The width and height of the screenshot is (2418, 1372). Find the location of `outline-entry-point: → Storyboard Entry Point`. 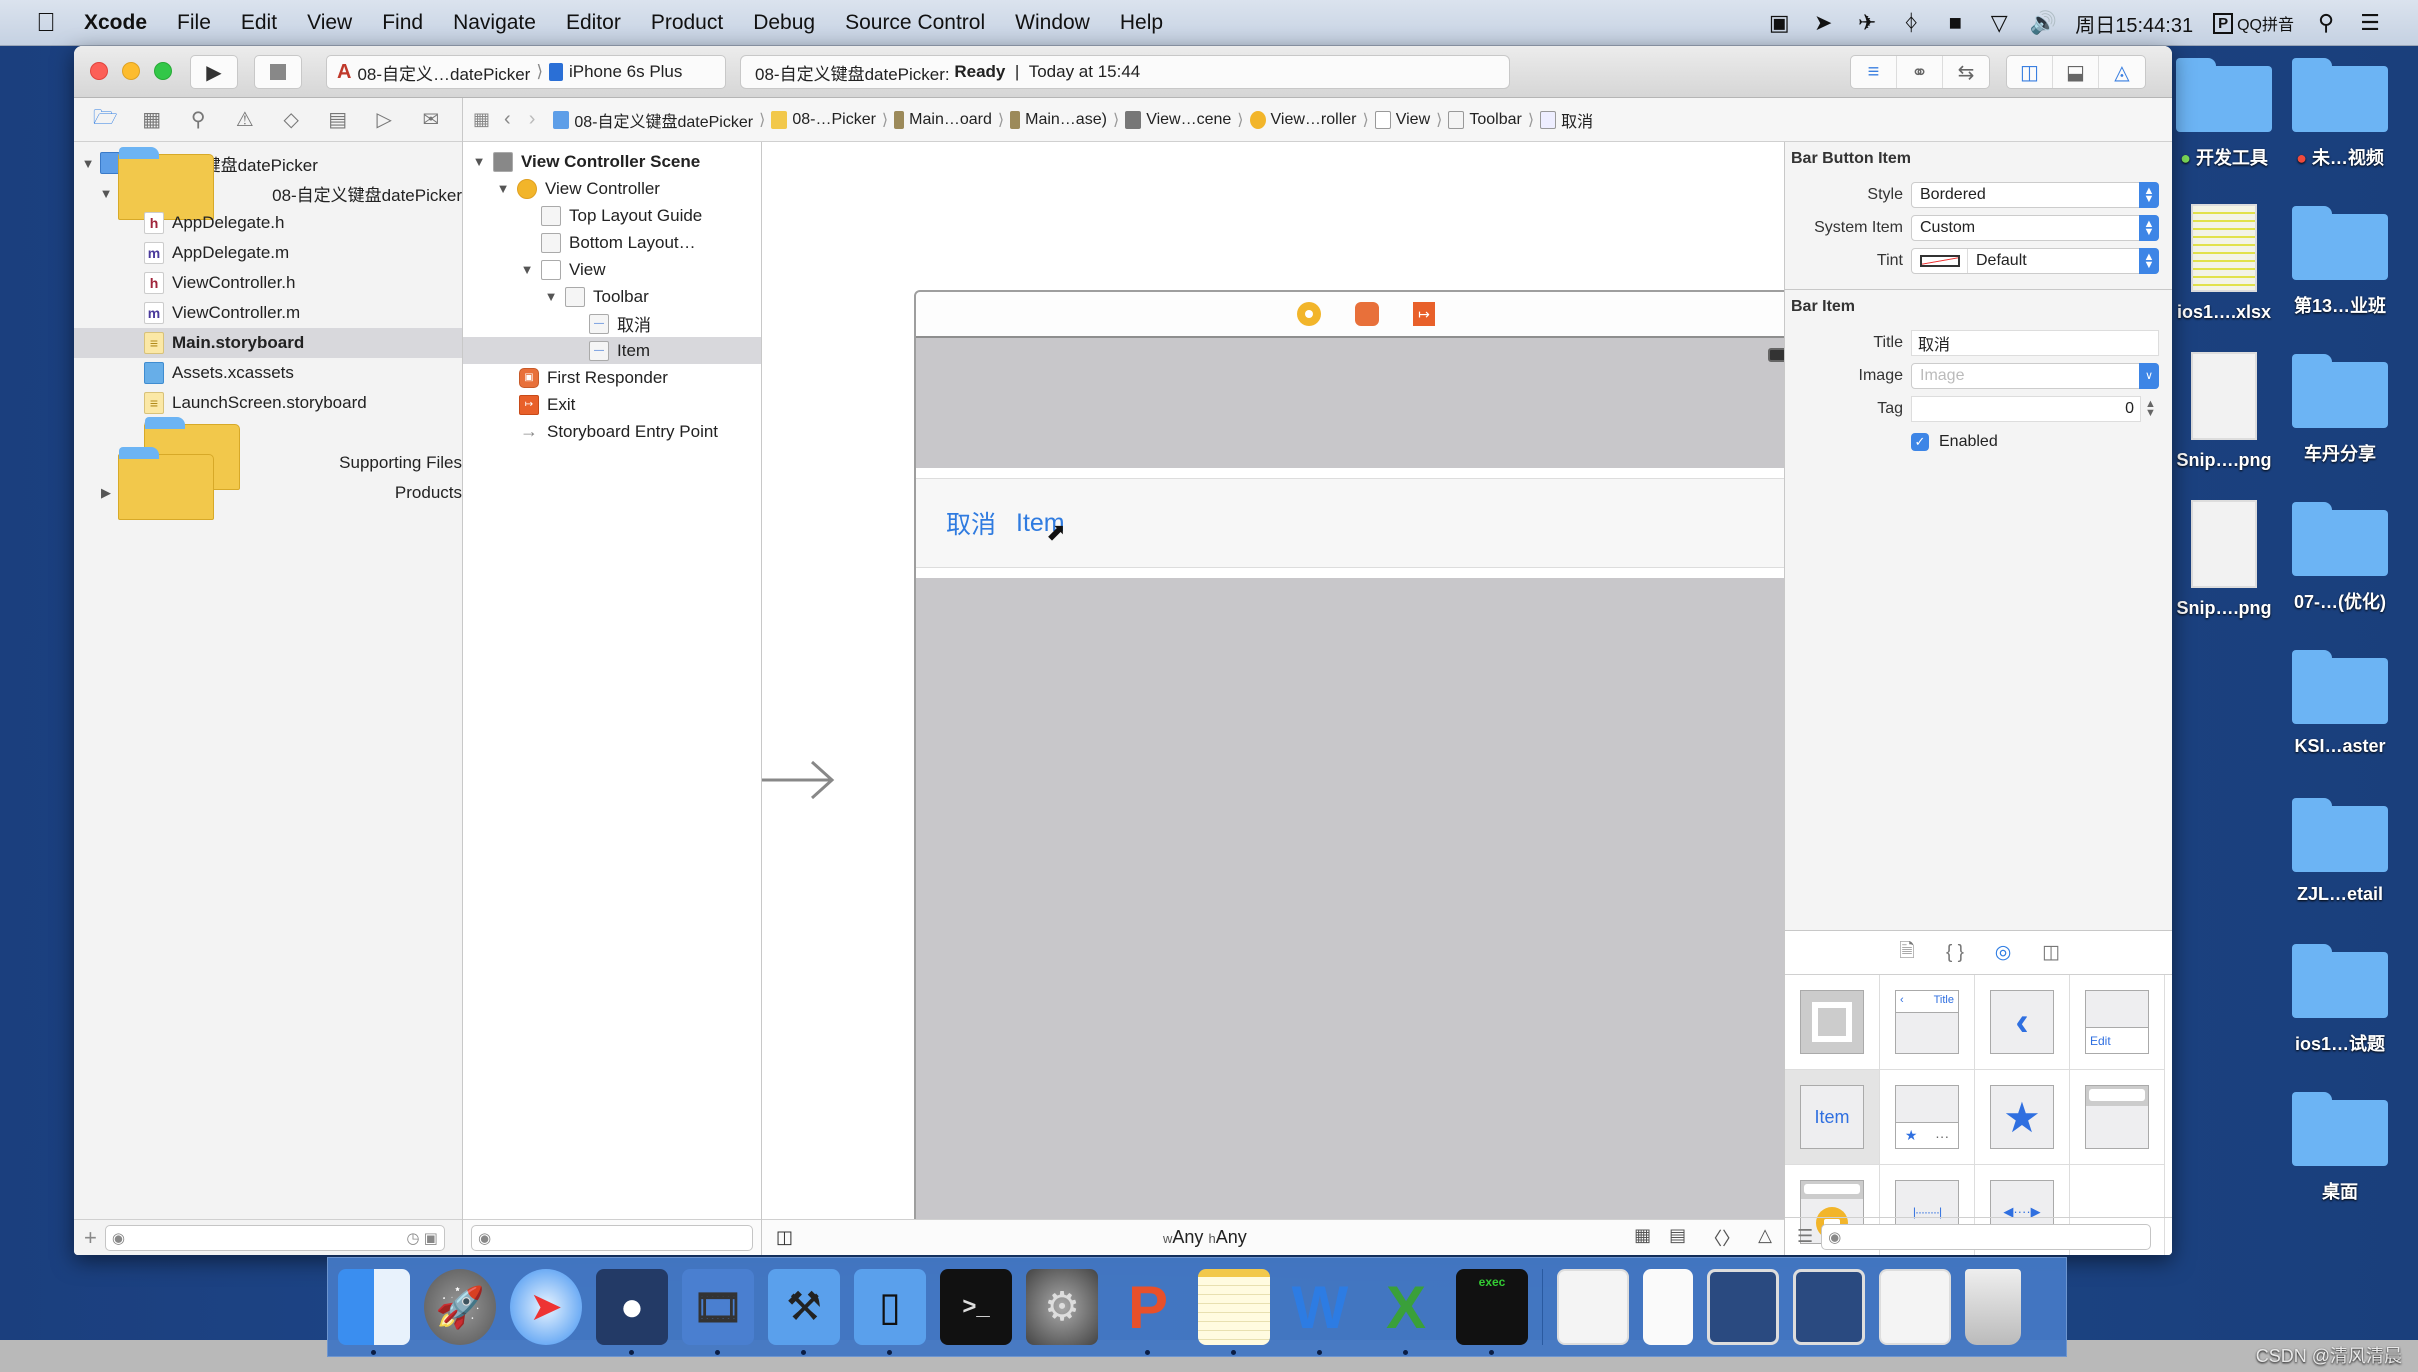

outline-entry-point: → Storyboard Entry Point is located at coordinates (612, 431).